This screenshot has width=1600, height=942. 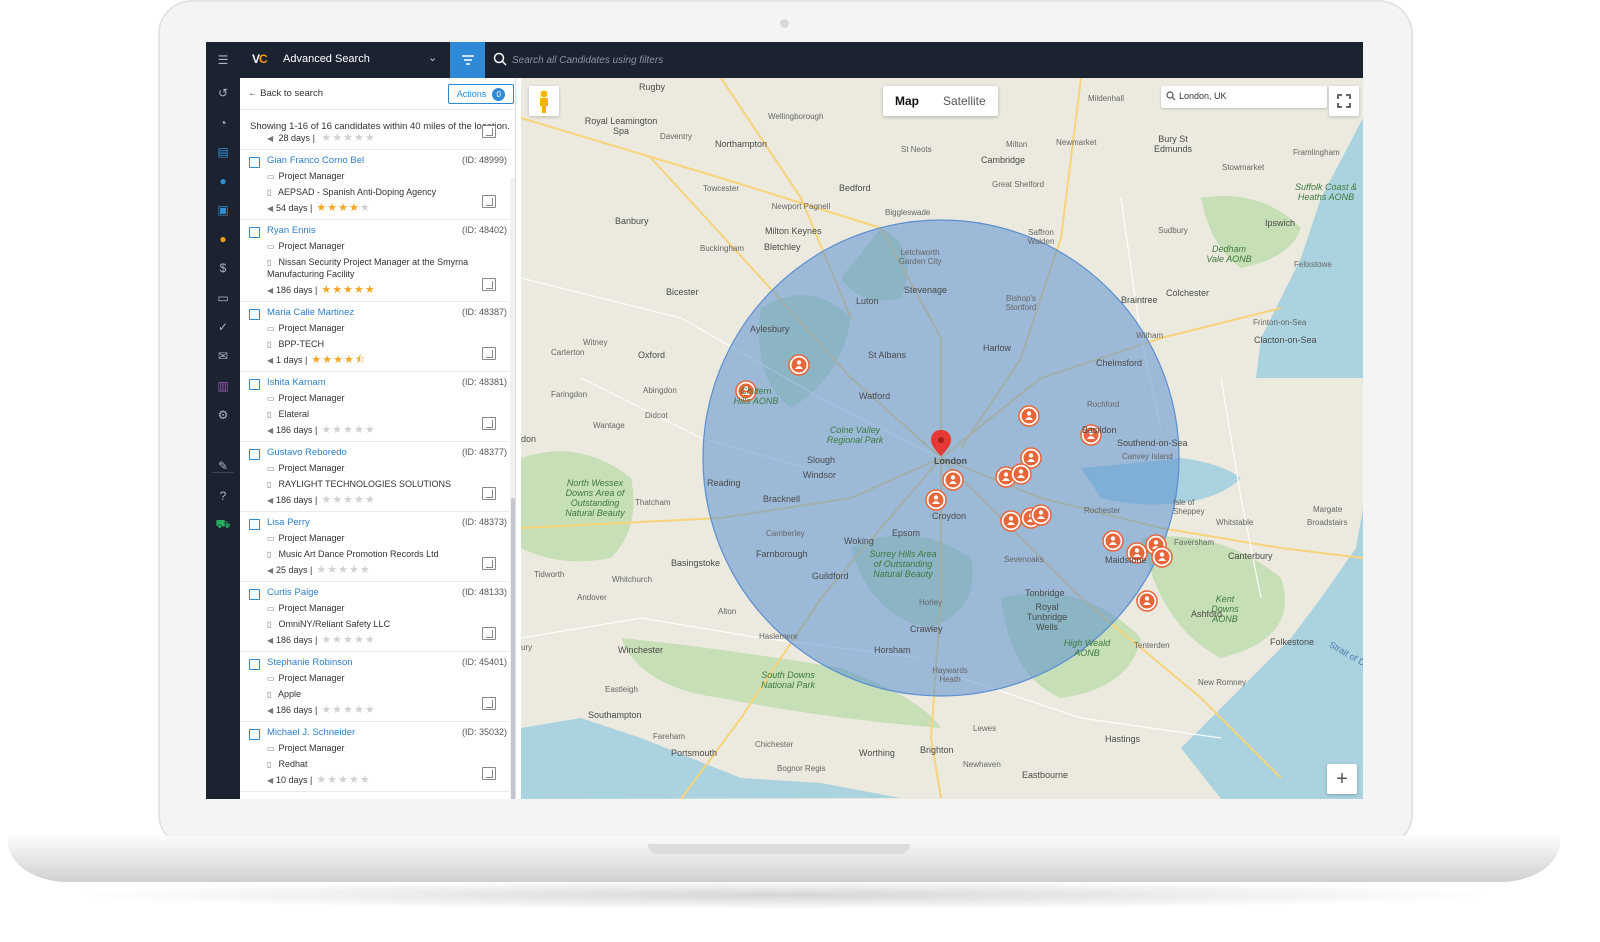 What do you see at coordinates (223, 356) in the screenshot?
I see `email-icon: ✉` at bounding box center [223, 356].